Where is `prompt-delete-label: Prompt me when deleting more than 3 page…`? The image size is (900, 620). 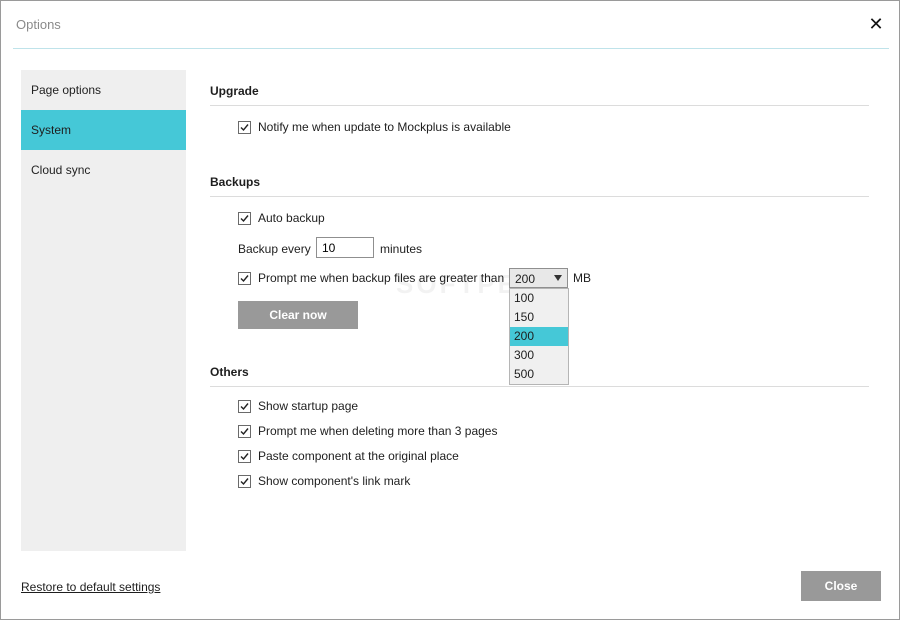
prompt-delete-label: Prompt me when deleting more than 3 page… is located at coordinates (378, 431).